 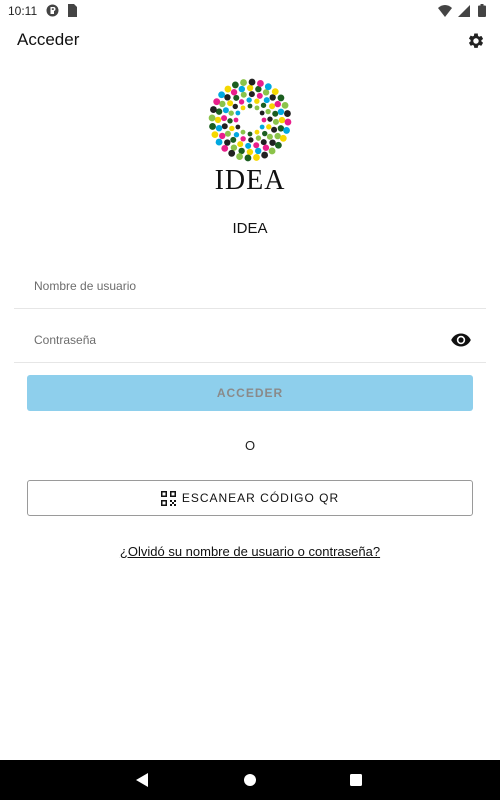 I want to click on username-input, so click(x=250, y=286).